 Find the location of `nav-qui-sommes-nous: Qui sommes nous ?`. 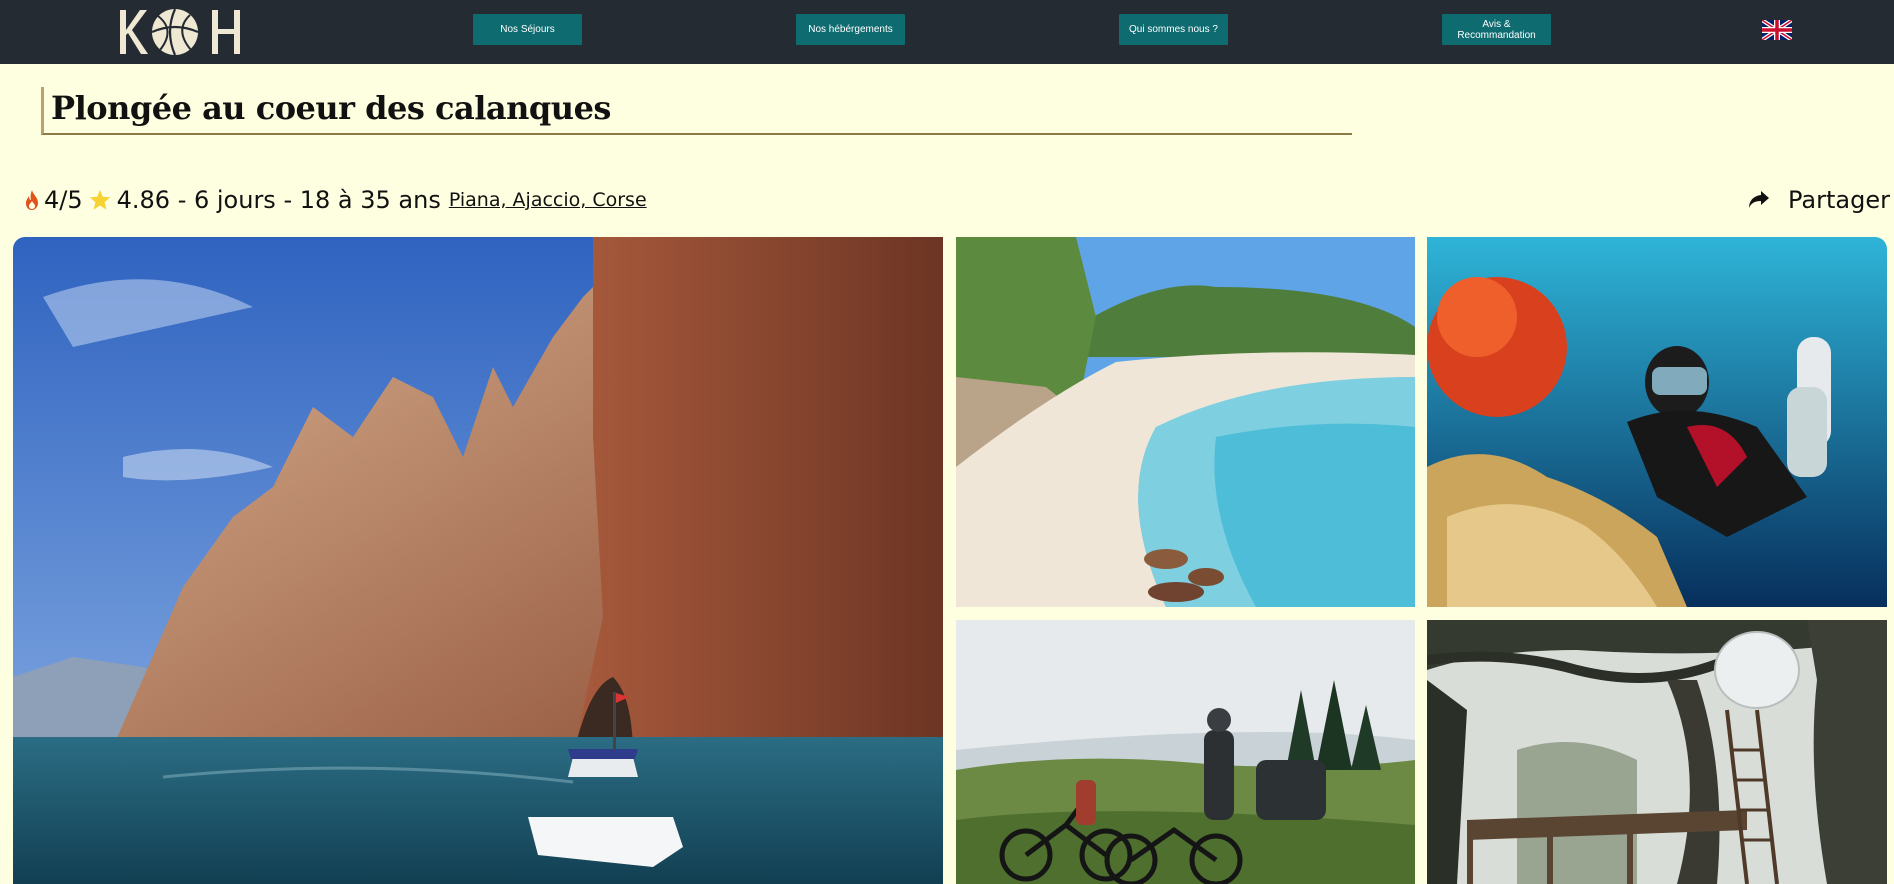

nav-qui-sommes-nous: Qui sommes nous ? is located at coordinates (1173, 29).